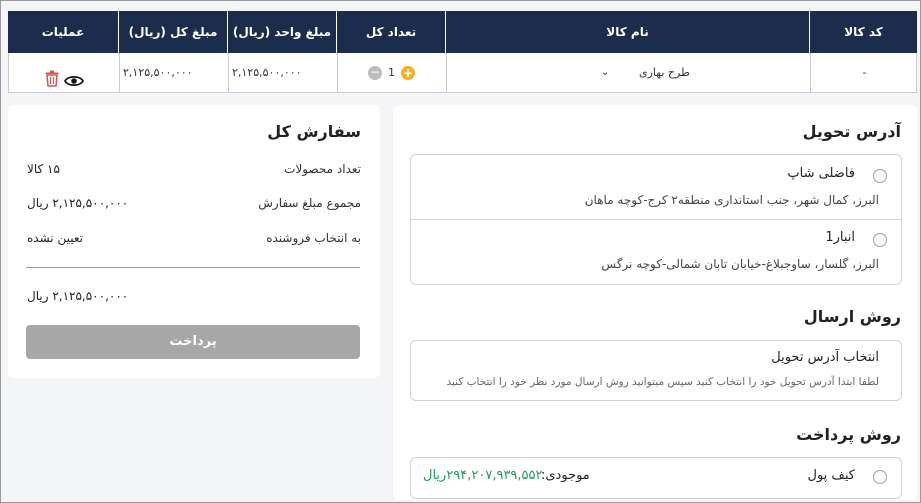 The height and width of the screenshot is (503, 921). I want to click on order-summary-title: سفارش کل, so click(314, 131).